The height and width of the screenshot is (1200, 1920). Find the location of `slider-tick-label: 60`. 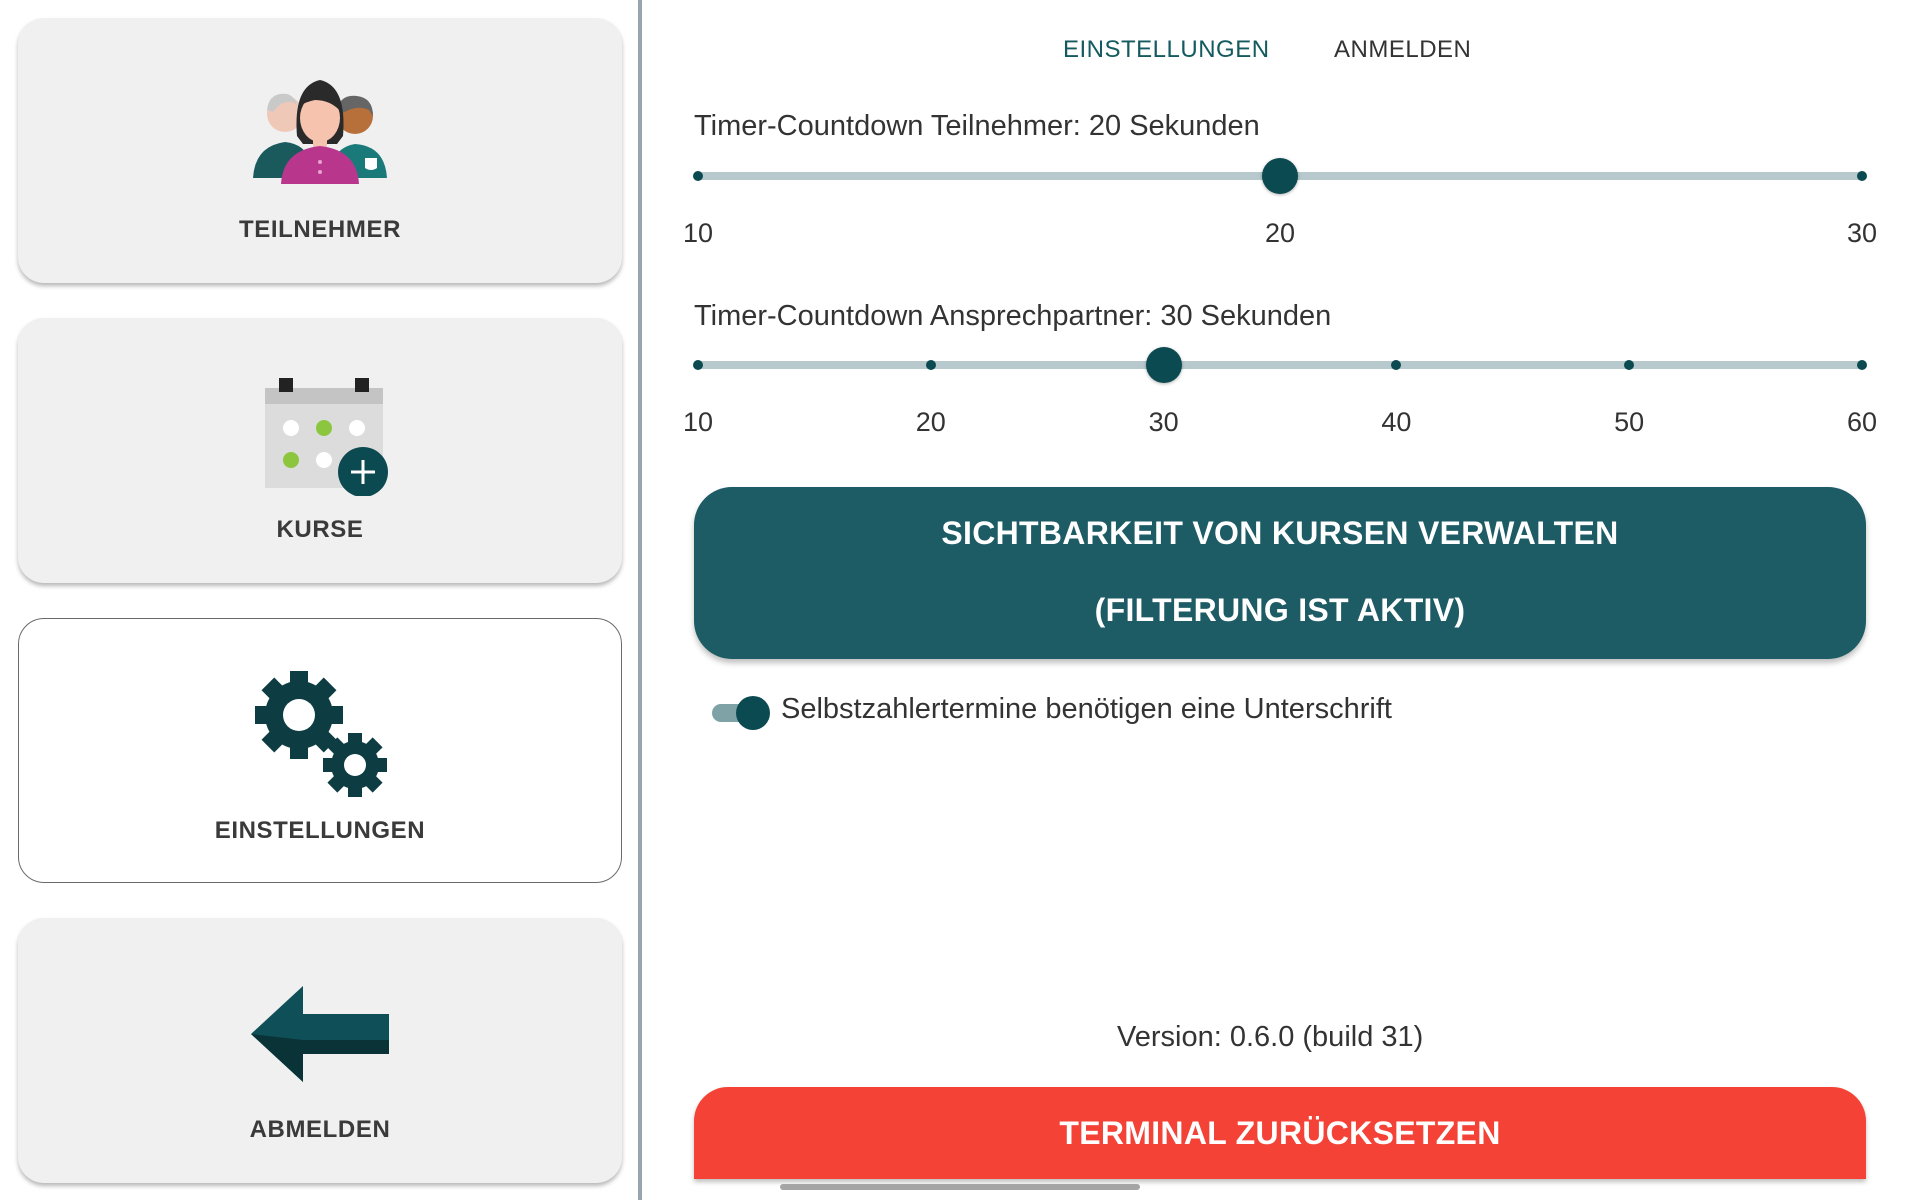

slider-tick-label: 60 is located at coordinates (1862, 422).